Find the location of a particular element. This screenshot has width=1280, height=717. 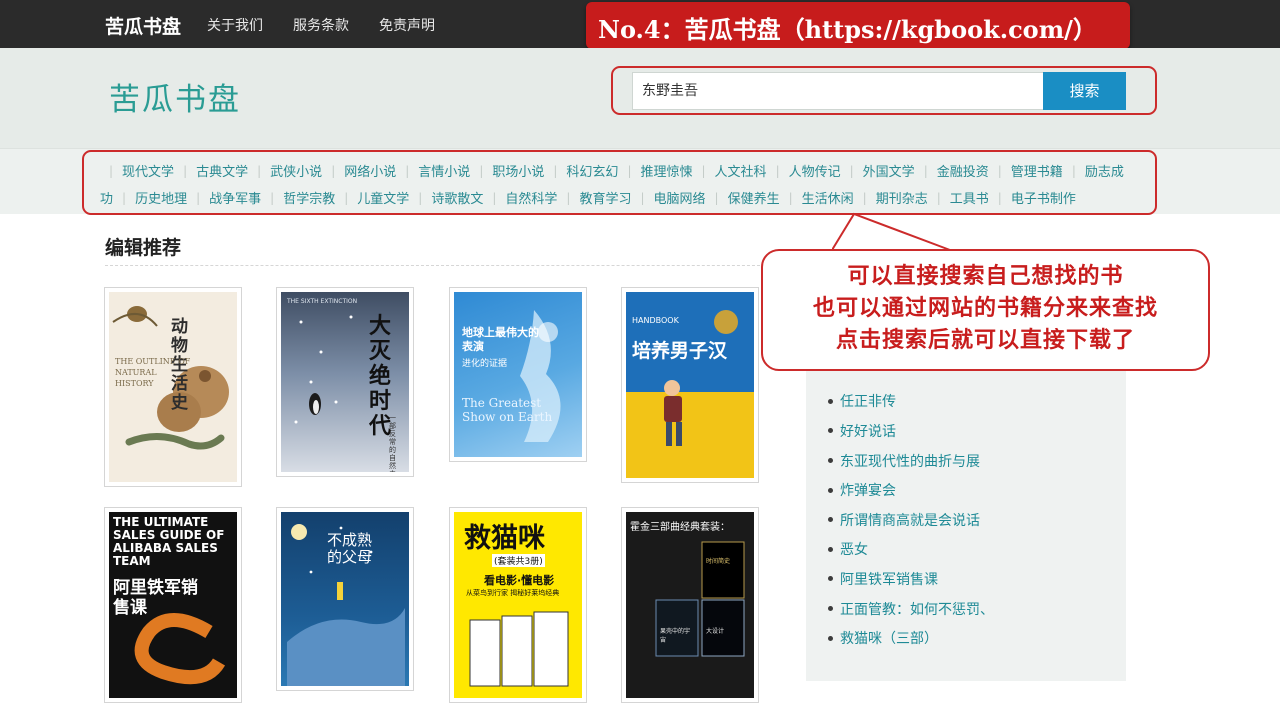

category-link: 教育学习 is located at coordinates (605, 197).